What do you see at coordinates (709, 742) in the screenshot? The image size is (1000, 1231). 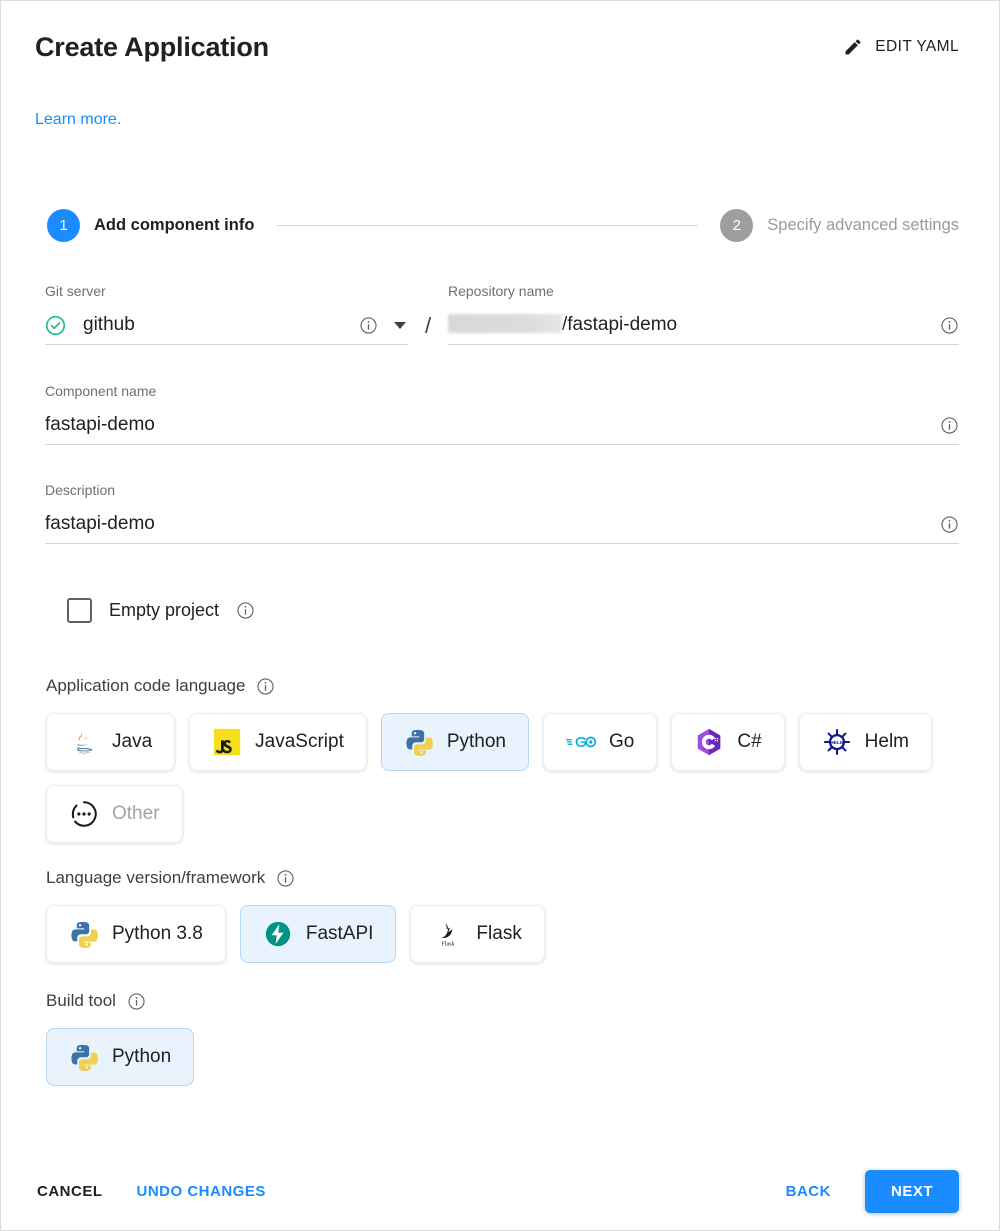 I see `csharp-icon` at bounding box center [709, 742].